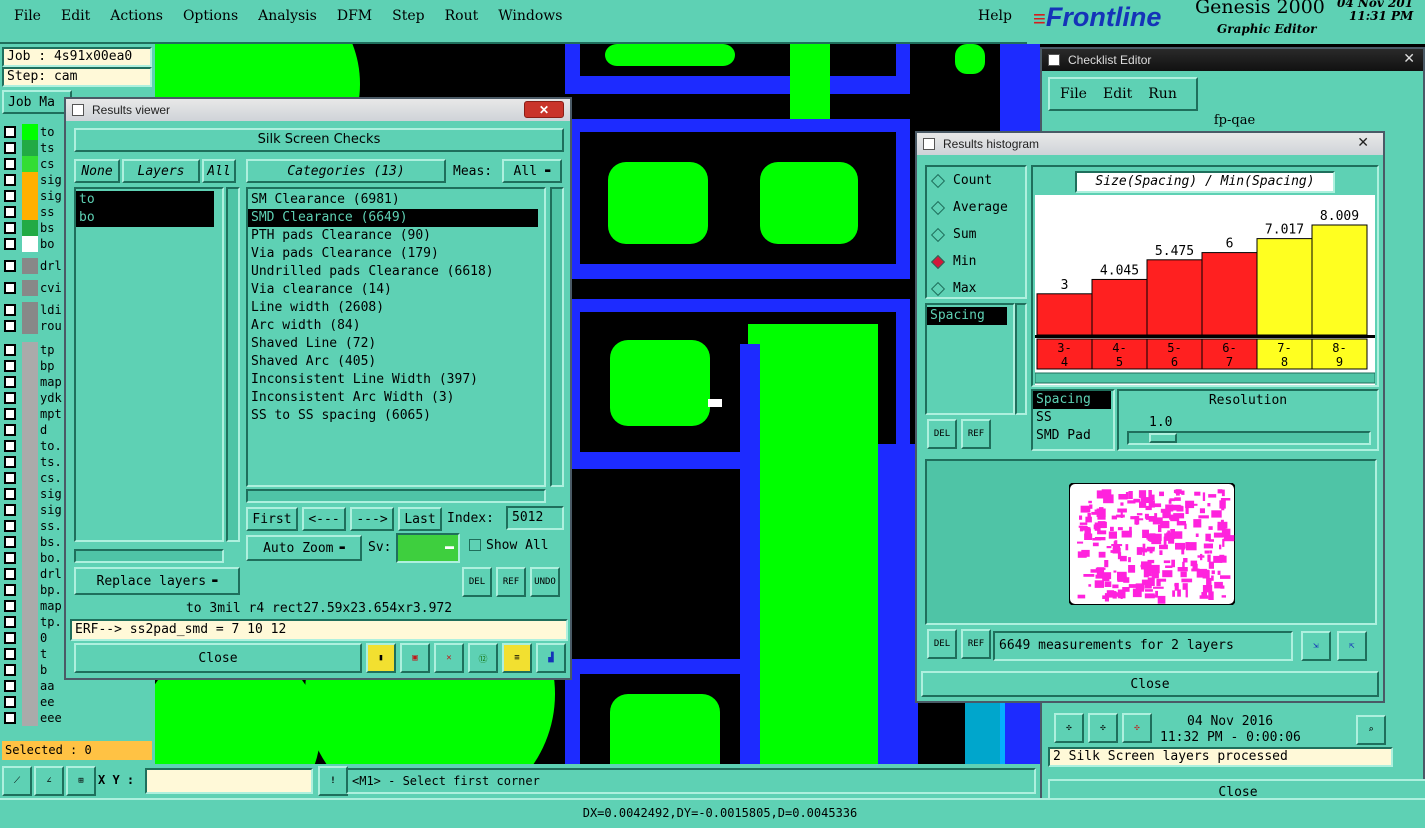 This screenshot has width=1425, height=828. Describe the element at coordinates (942, 644) in the screenshot. I see `preview-del-button: DEL` at that location.